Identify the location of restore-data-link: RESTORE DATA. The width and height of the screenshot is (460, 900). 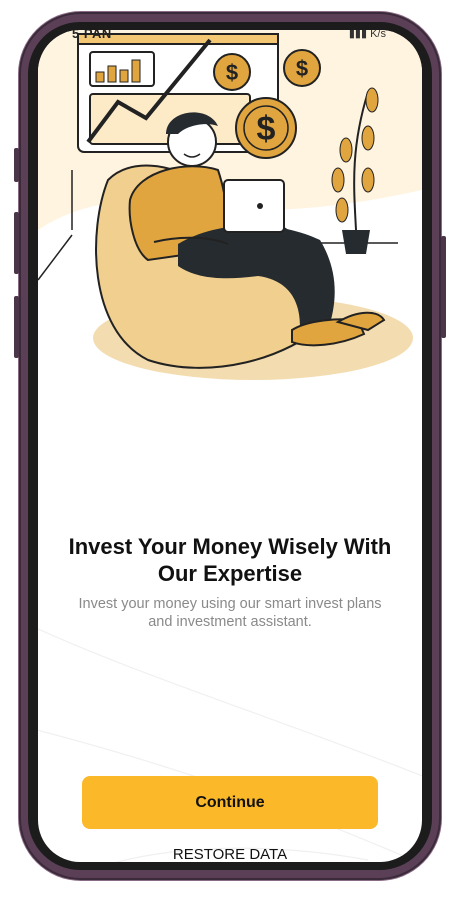
(230, 854).